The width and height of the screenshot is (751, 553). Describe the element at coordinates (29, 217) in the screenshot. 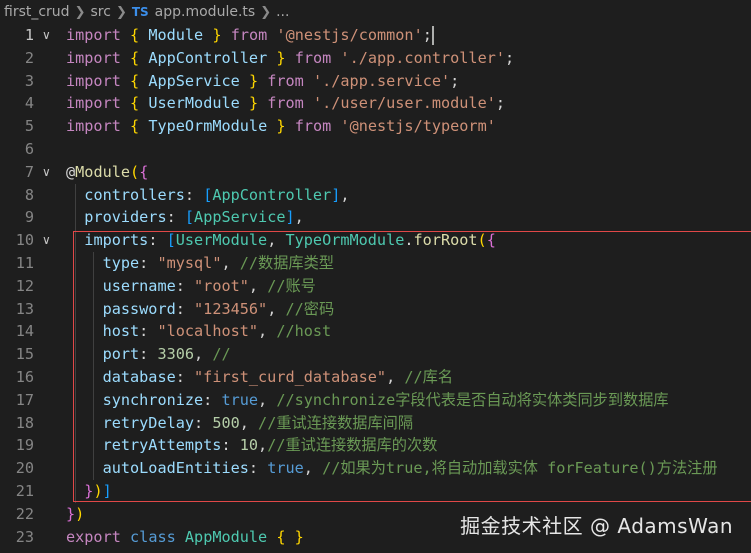

I see `line-number: 9` at that location.